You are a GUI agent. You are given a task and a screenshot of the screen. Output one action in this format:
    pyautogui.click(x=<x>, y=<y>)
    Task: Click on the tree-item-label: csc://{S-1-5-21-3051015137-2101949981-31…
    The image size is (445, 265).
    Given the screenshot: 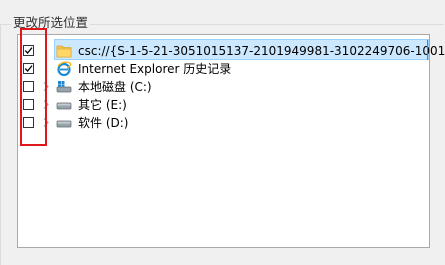 What is the action you would take?
    pyautogui.click(x=261, y=51)
    